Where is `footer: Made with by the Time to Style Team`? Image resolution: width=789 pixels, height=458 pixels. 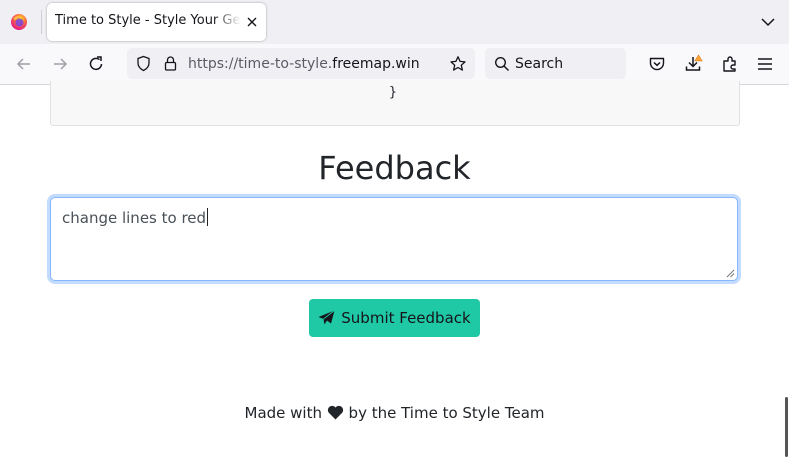
footer: Made with by the Time to Style Team is located at coordinates (394, 413).